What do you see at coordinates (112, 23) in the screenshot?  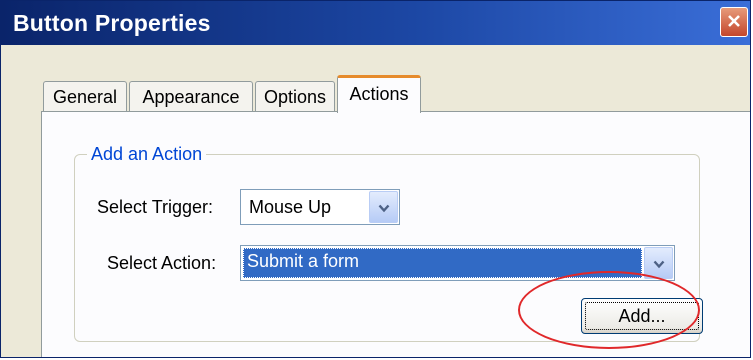 I see `window-title: Button Properties` at bounding box center [112, 23].